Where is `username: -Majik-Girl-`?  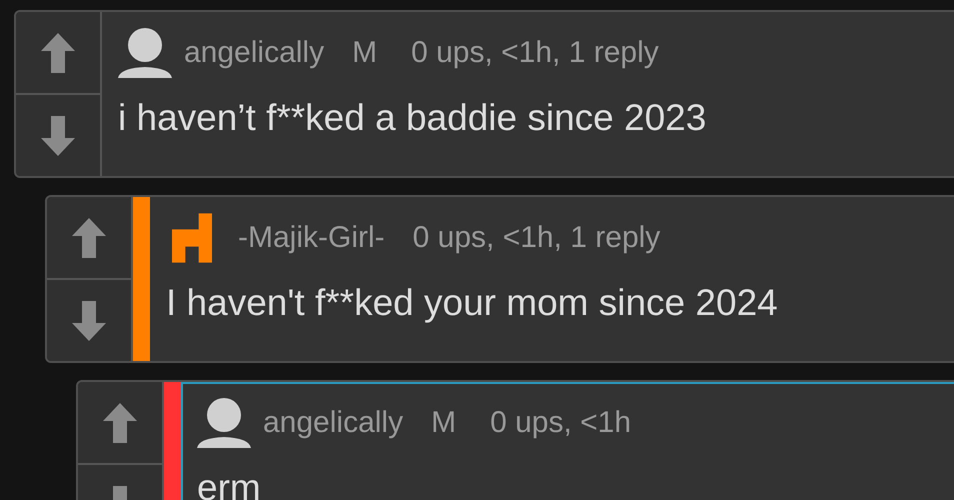 username: -Majik-Girl- is located at coordinates (311, 238).